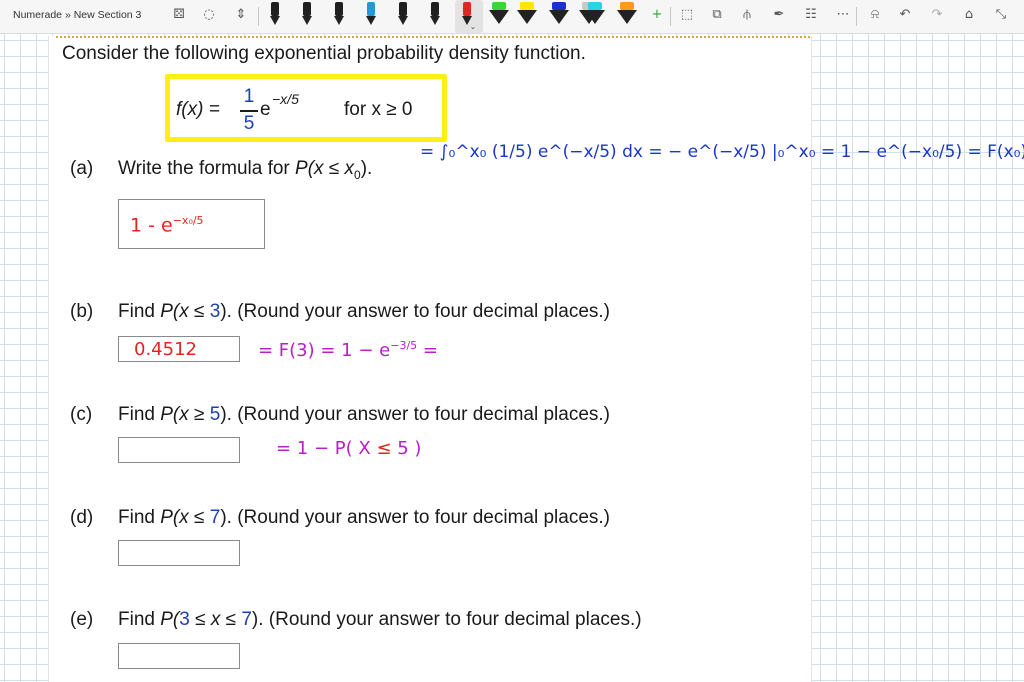 The width and height of the screenshot is (1024, 682). Describe the element at coordinates (82, 517) in the screenshot. I see `part-d-label: (d)` at that location.